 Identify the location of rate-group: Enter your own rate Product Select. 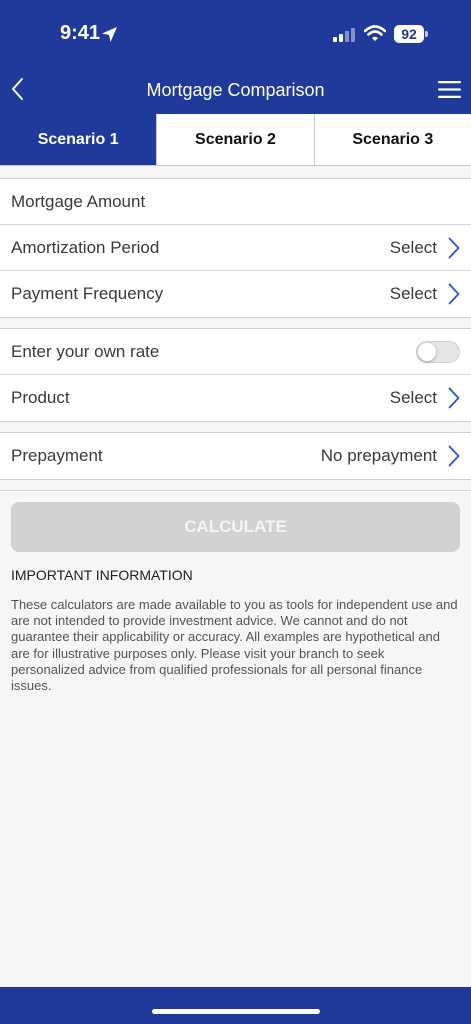
(235, 375).